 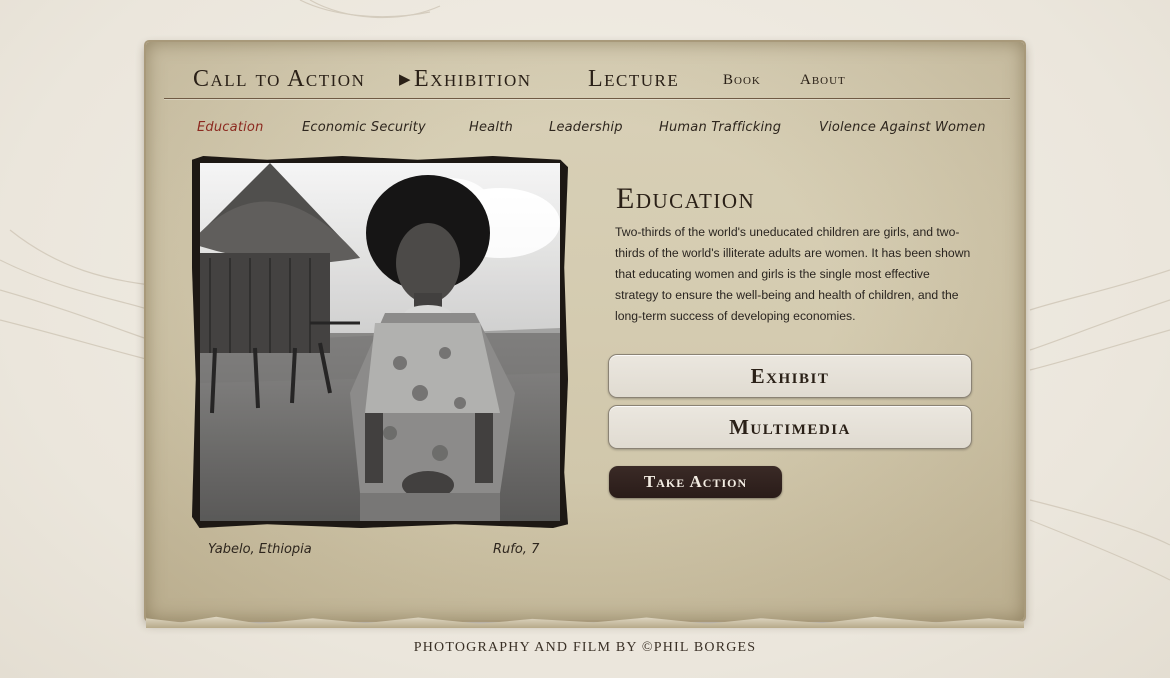 I want to click on exhibit-button: Exhibit, so click(x=790, y=376).